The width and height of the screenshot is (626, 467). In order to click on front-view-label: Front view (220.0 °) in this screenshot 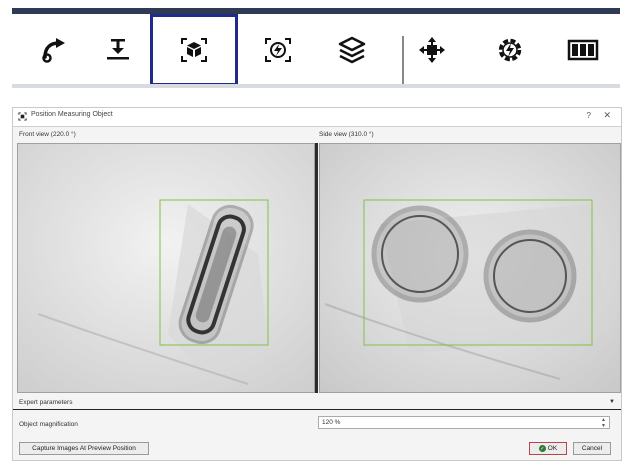, I will do `click(47, 134)`.